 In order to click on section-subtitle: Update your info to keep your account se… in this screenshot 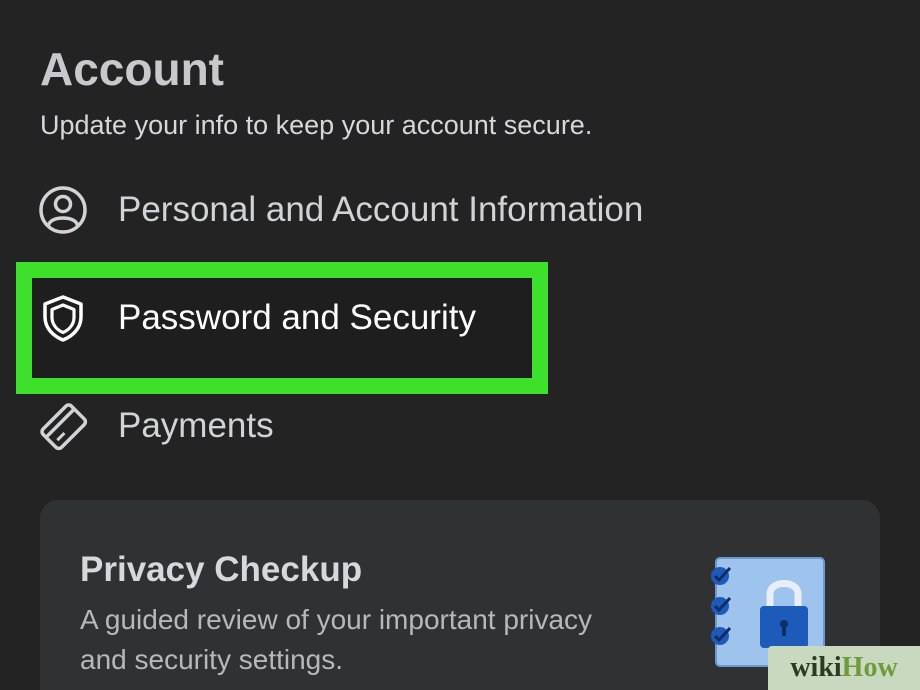, I will do `click(316, 125)`.